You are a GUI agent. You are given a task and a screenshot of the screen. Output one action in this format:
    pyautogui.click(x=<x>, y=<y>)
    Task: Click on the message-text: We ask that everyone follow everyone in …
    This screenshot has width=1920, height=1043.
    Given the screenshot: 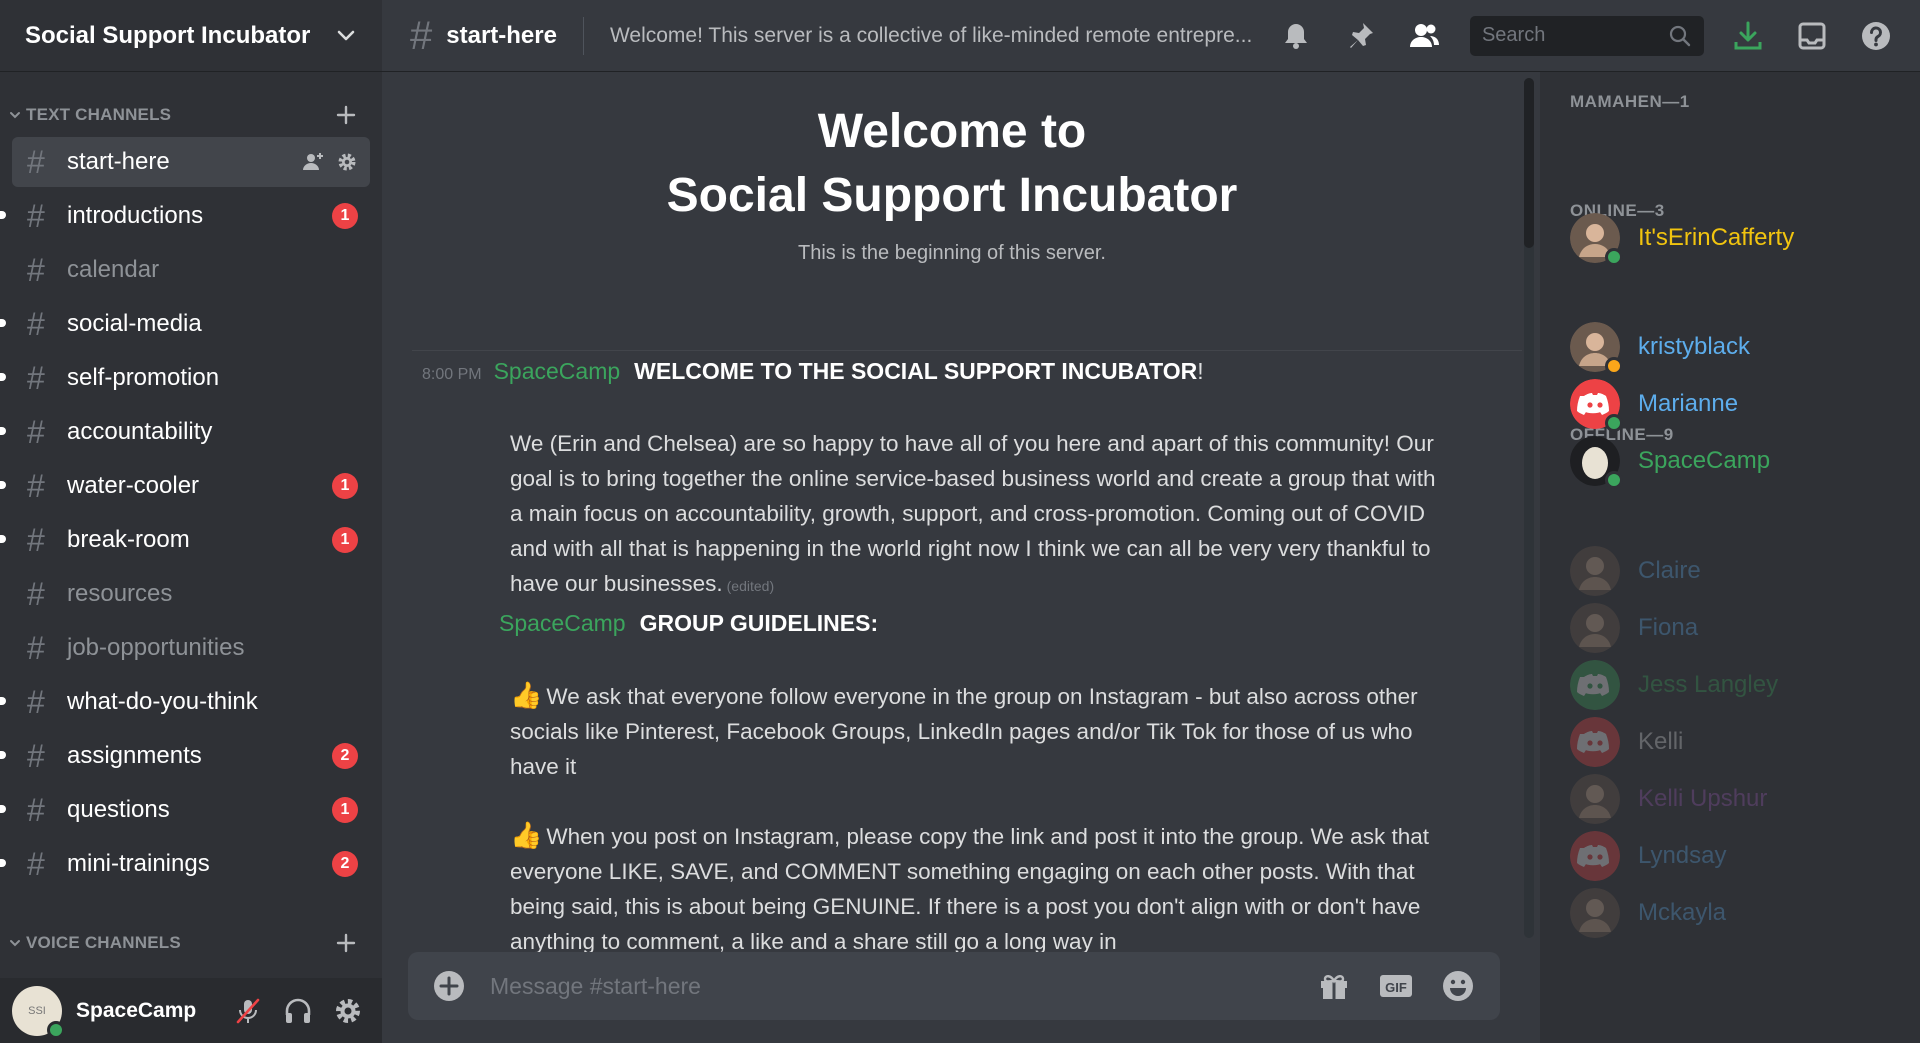 What is the action you would take?
    pyautogui.click(x=964, y=731)
    